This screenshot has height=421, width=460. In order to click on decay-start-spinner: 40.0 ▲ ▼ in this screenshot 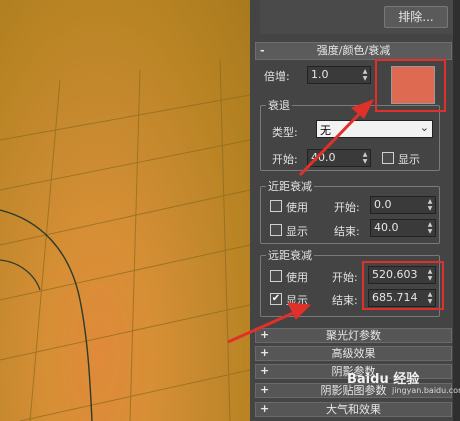, I will do `click(339, 158)`.